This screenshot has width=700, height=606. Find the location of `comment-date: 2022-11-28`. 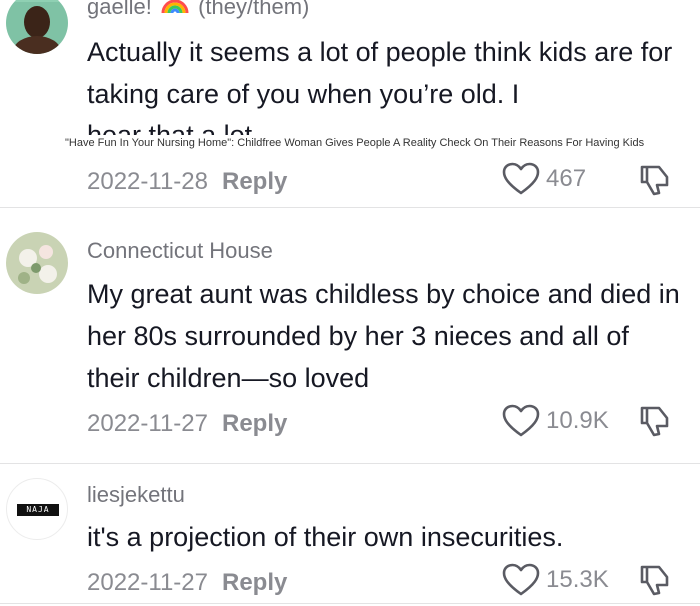

comment-date: 2022-11-28 is located at coordinates (147, 181).